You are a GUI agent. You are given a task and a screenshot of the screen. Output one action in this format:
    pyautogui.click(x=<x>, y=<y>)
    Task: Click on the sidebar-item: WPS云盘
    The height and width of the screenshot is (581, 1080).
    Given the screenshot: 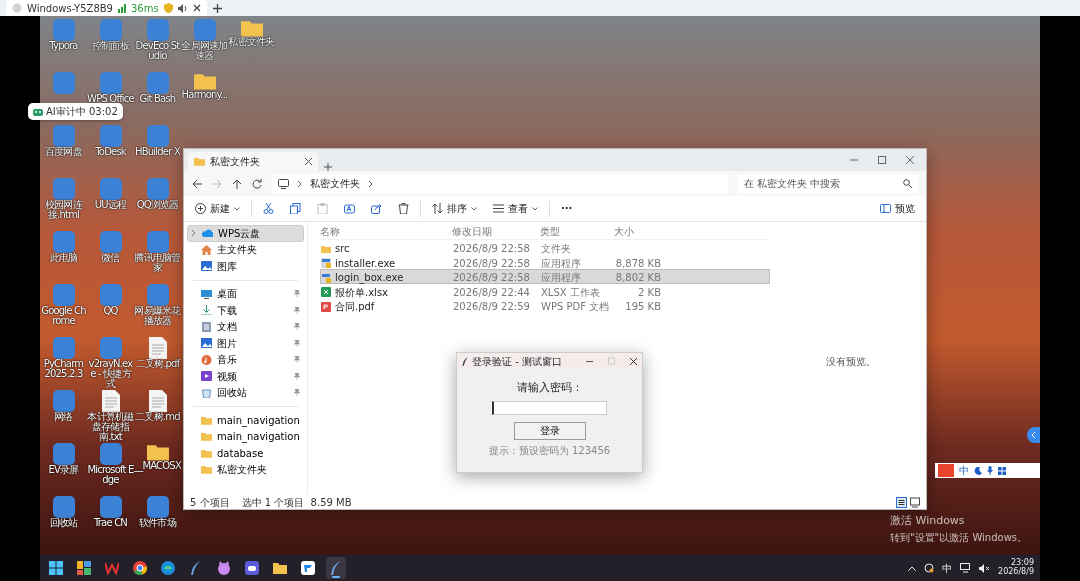 What is the action you would take?
    pyautogui.click(x=245, y=233)
    